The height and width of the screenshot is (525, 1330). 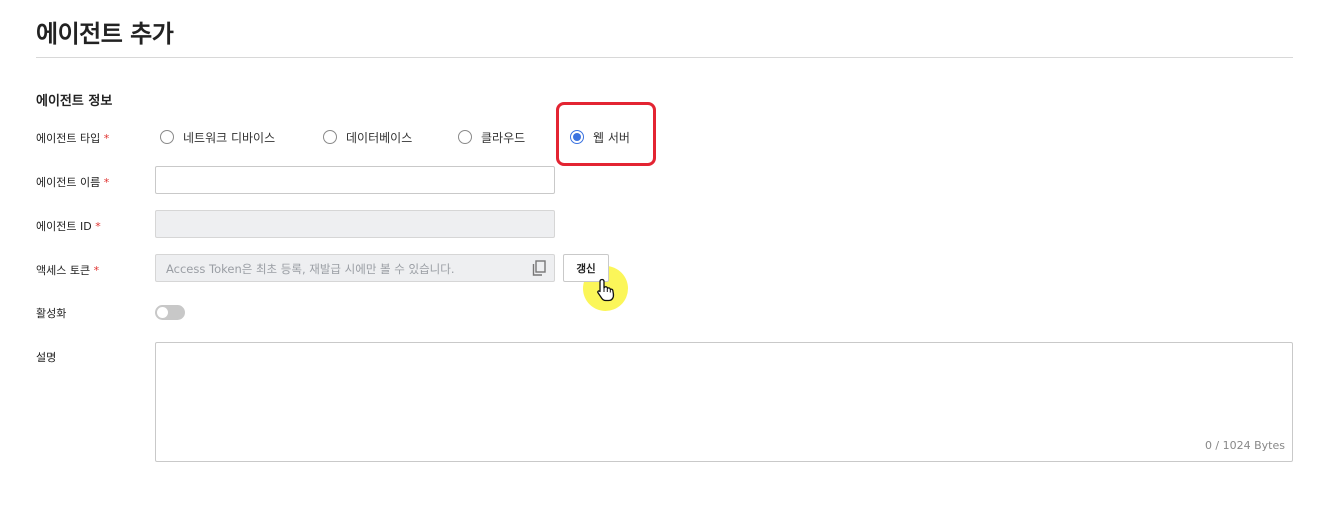 I want to click on copy-icon, so click(x=539, y=268).